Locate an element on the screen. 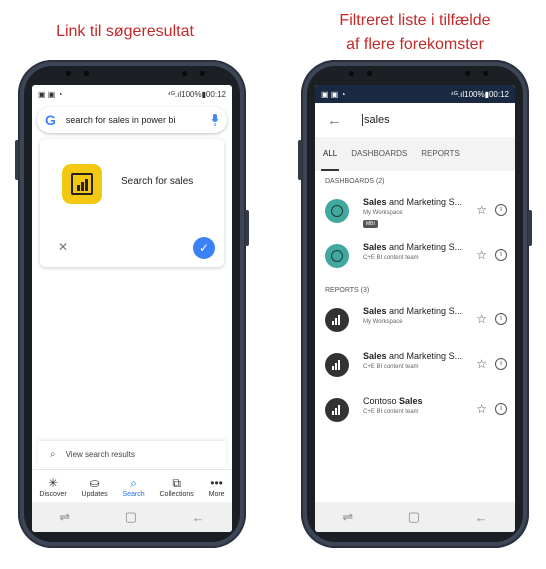  nav-label: Updates is located at coordinates (94, 494).